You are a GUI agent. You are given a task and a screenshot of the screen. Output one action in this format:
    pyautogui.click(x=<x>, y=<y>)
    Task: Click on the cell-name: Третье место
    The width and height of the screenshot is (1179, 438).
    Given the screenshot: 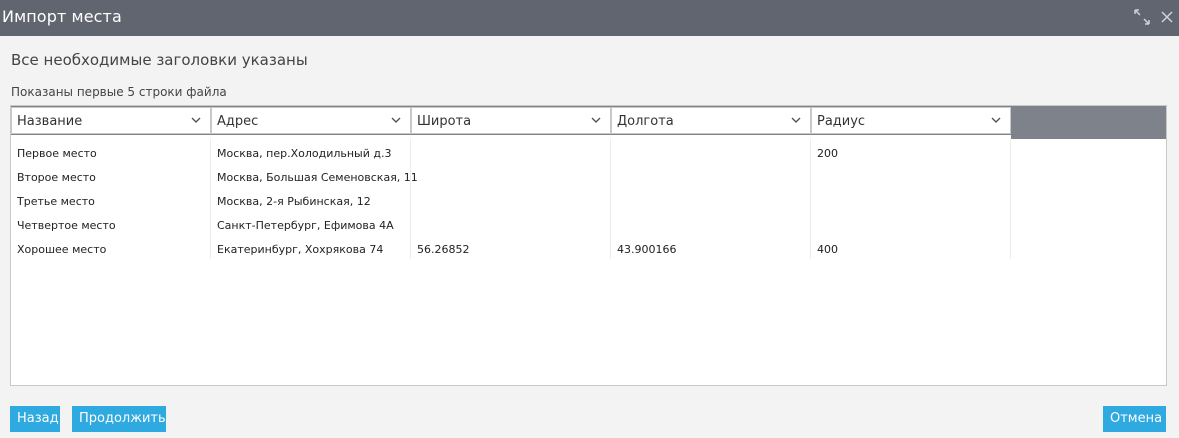 What is the action you would take?
    pyautogui.click(x=56, y=201)
    